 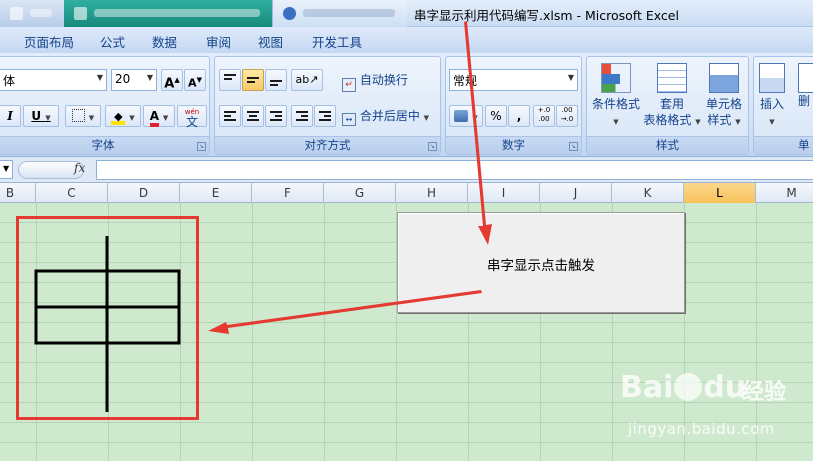 What do you see at coordinates (107, 318) in the screenshot?
I see `highlight-frame` at bounding box center [107, 318].